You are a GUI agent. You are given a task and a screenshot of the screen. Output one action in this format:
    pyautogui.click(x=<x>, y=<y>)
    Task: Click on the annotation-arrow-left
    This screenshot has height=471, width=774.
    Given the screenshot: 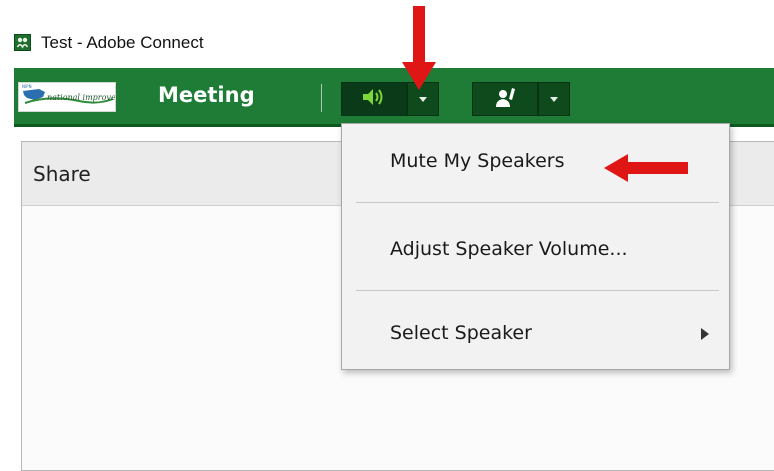 What is the action you would take?
    pyautogui.click(x=646, y=168)
    